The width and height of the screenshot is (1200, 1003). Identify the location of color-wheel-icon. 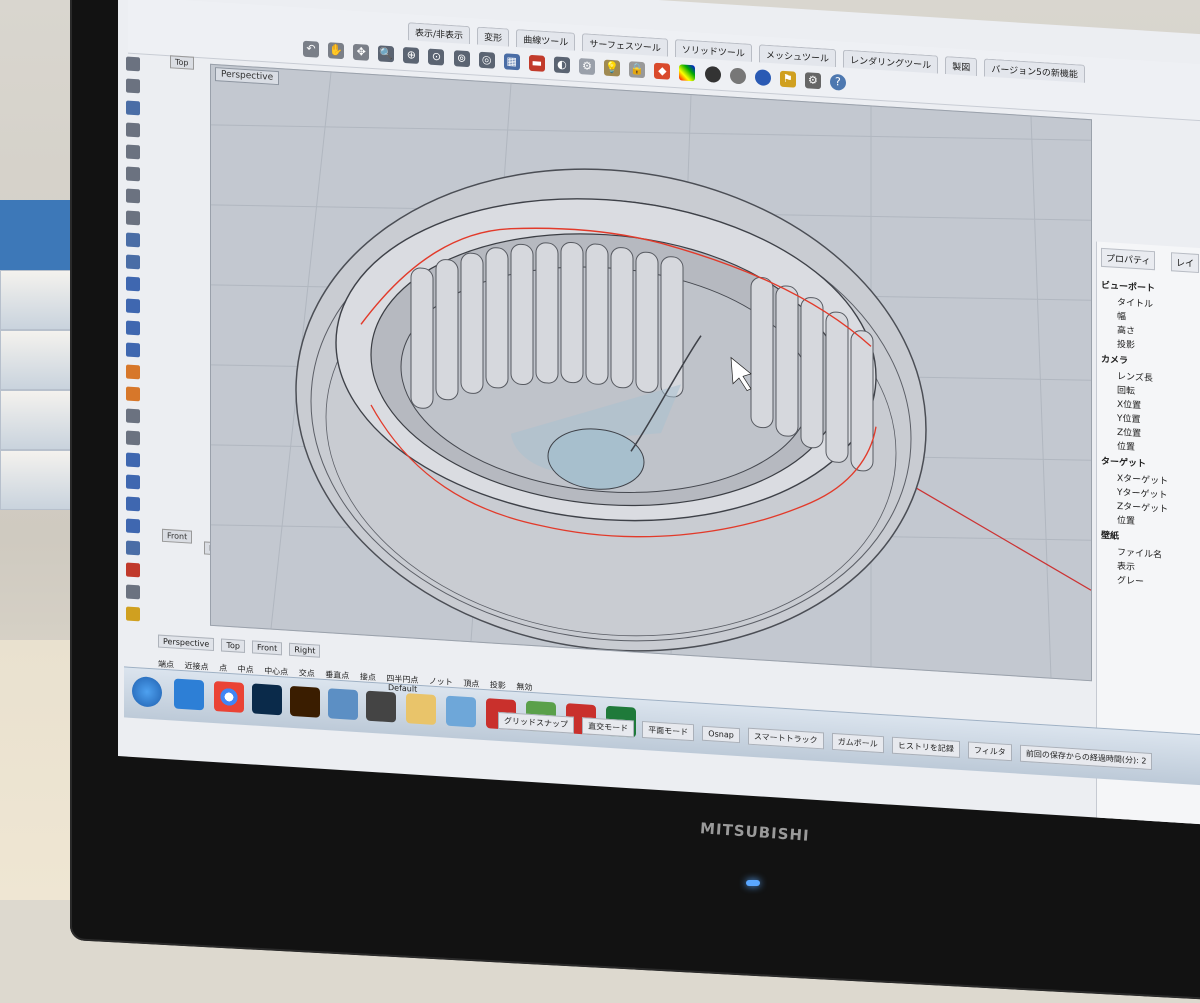
(687, 72).